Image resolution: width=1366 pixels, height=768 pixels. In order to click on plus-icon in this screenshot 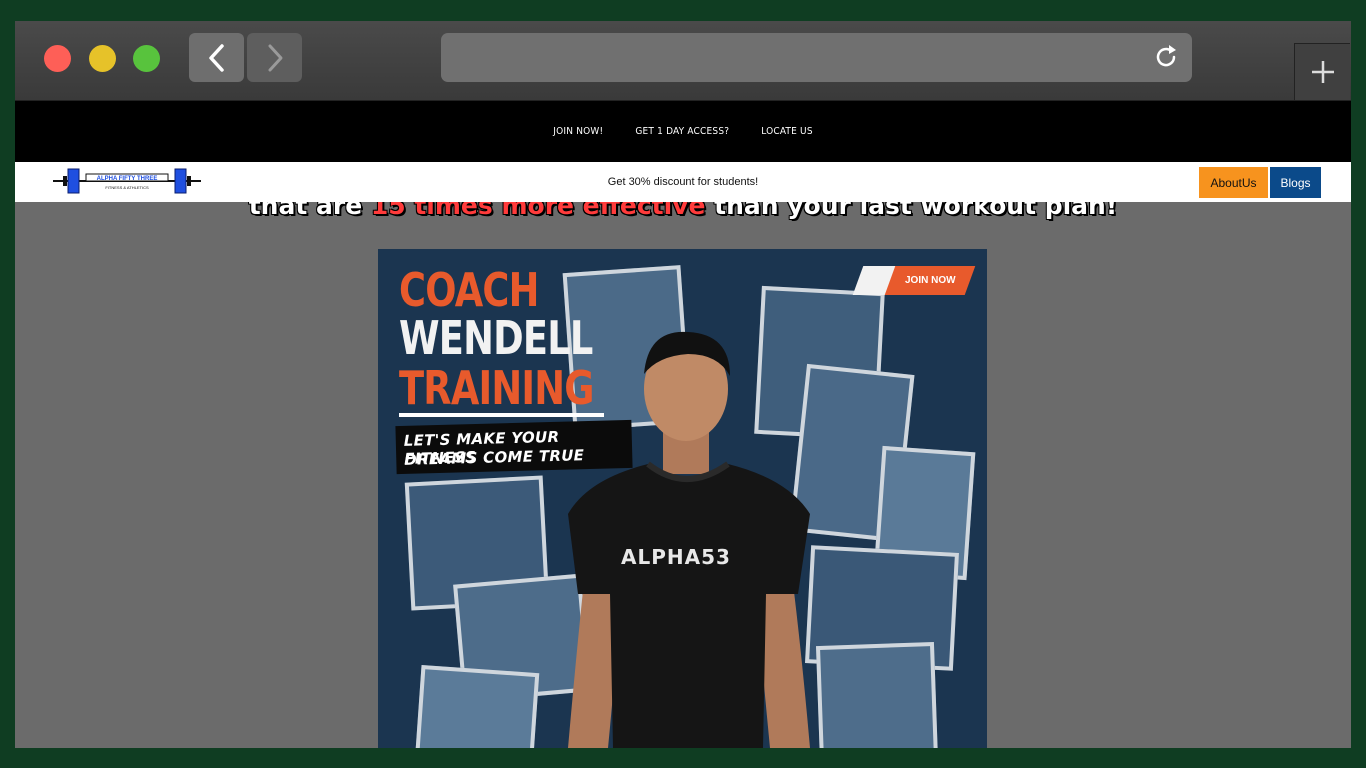, I will do `click(1322, 72)`.